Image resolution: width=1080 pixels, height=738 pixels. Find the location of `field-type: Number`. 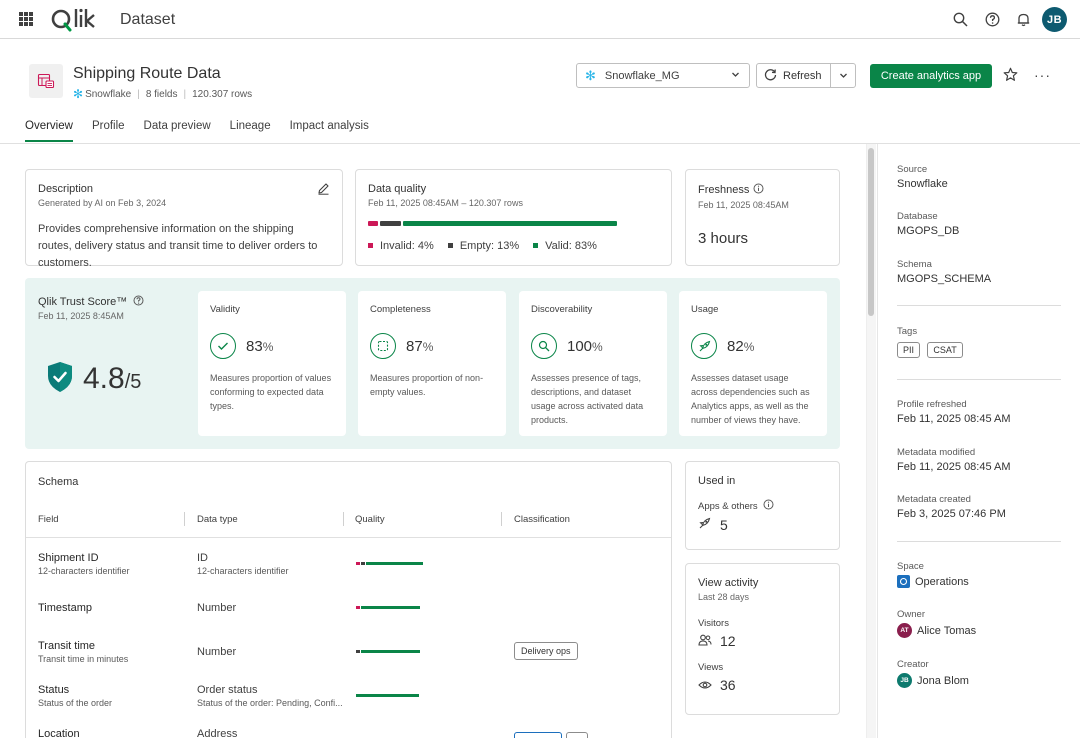

field-type: Number is located at coordinates (217, 608).